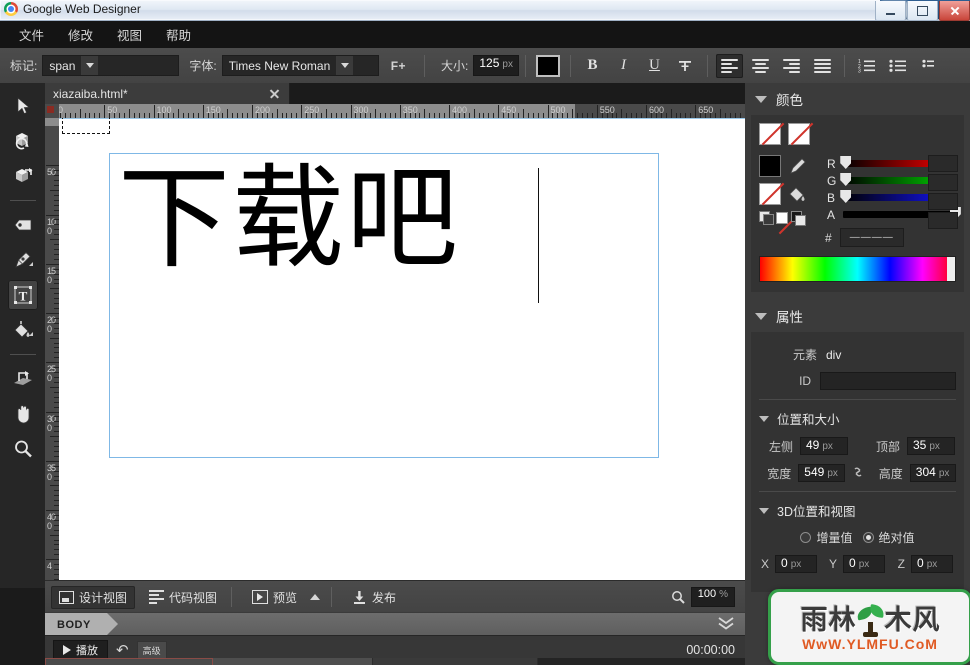 This screenshot has width=970, height=665. Describe the element at coordinates (857, 418) in the screenshot. I see `position-size-section-header: 位置和大小` at that location.